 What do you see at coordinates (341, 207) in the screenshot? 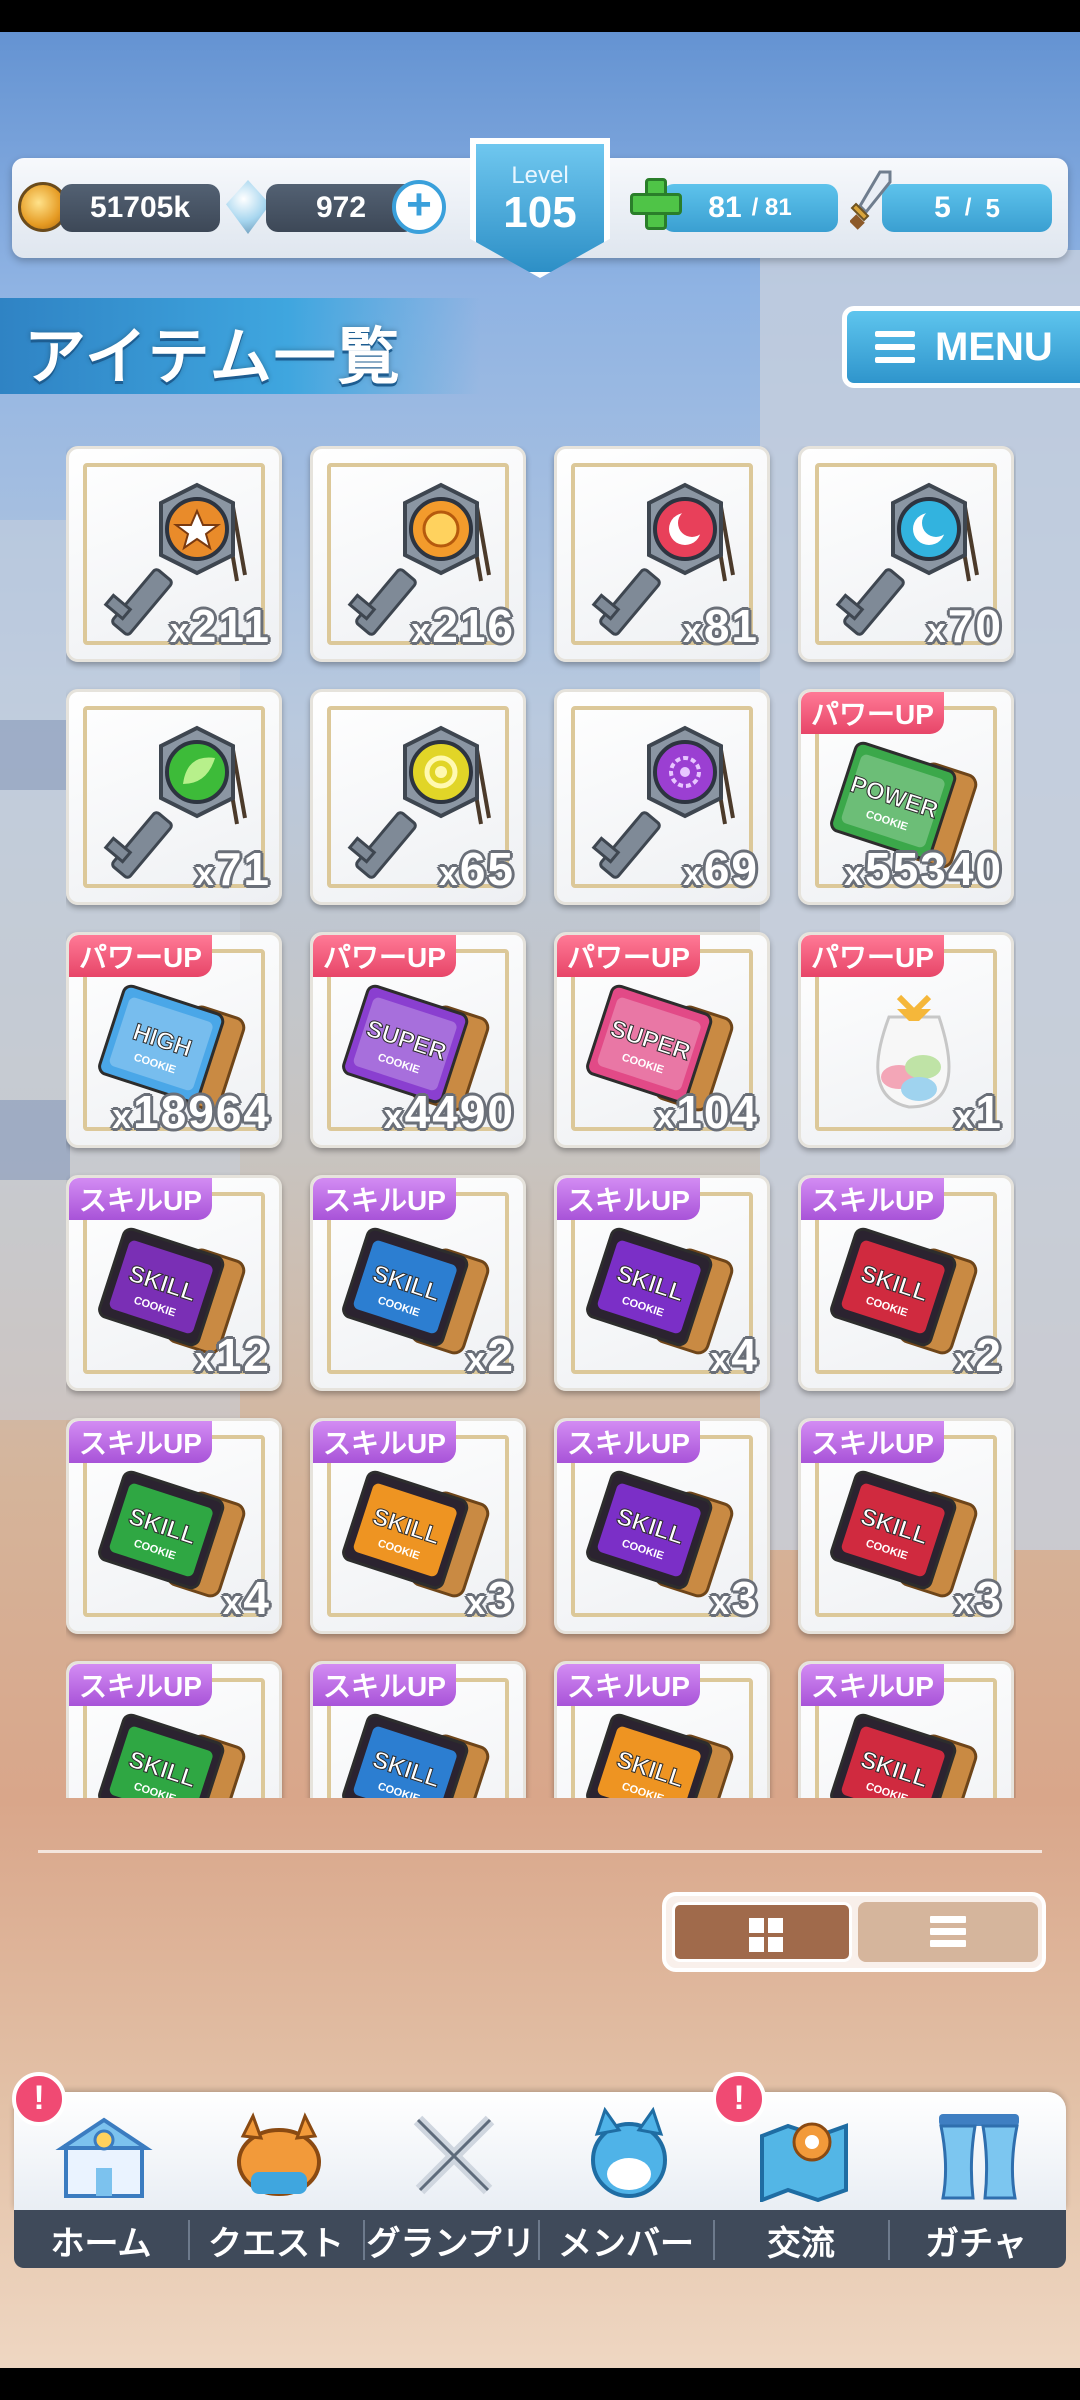
I see `gem-value: 972` at bounding box center [341, 207].